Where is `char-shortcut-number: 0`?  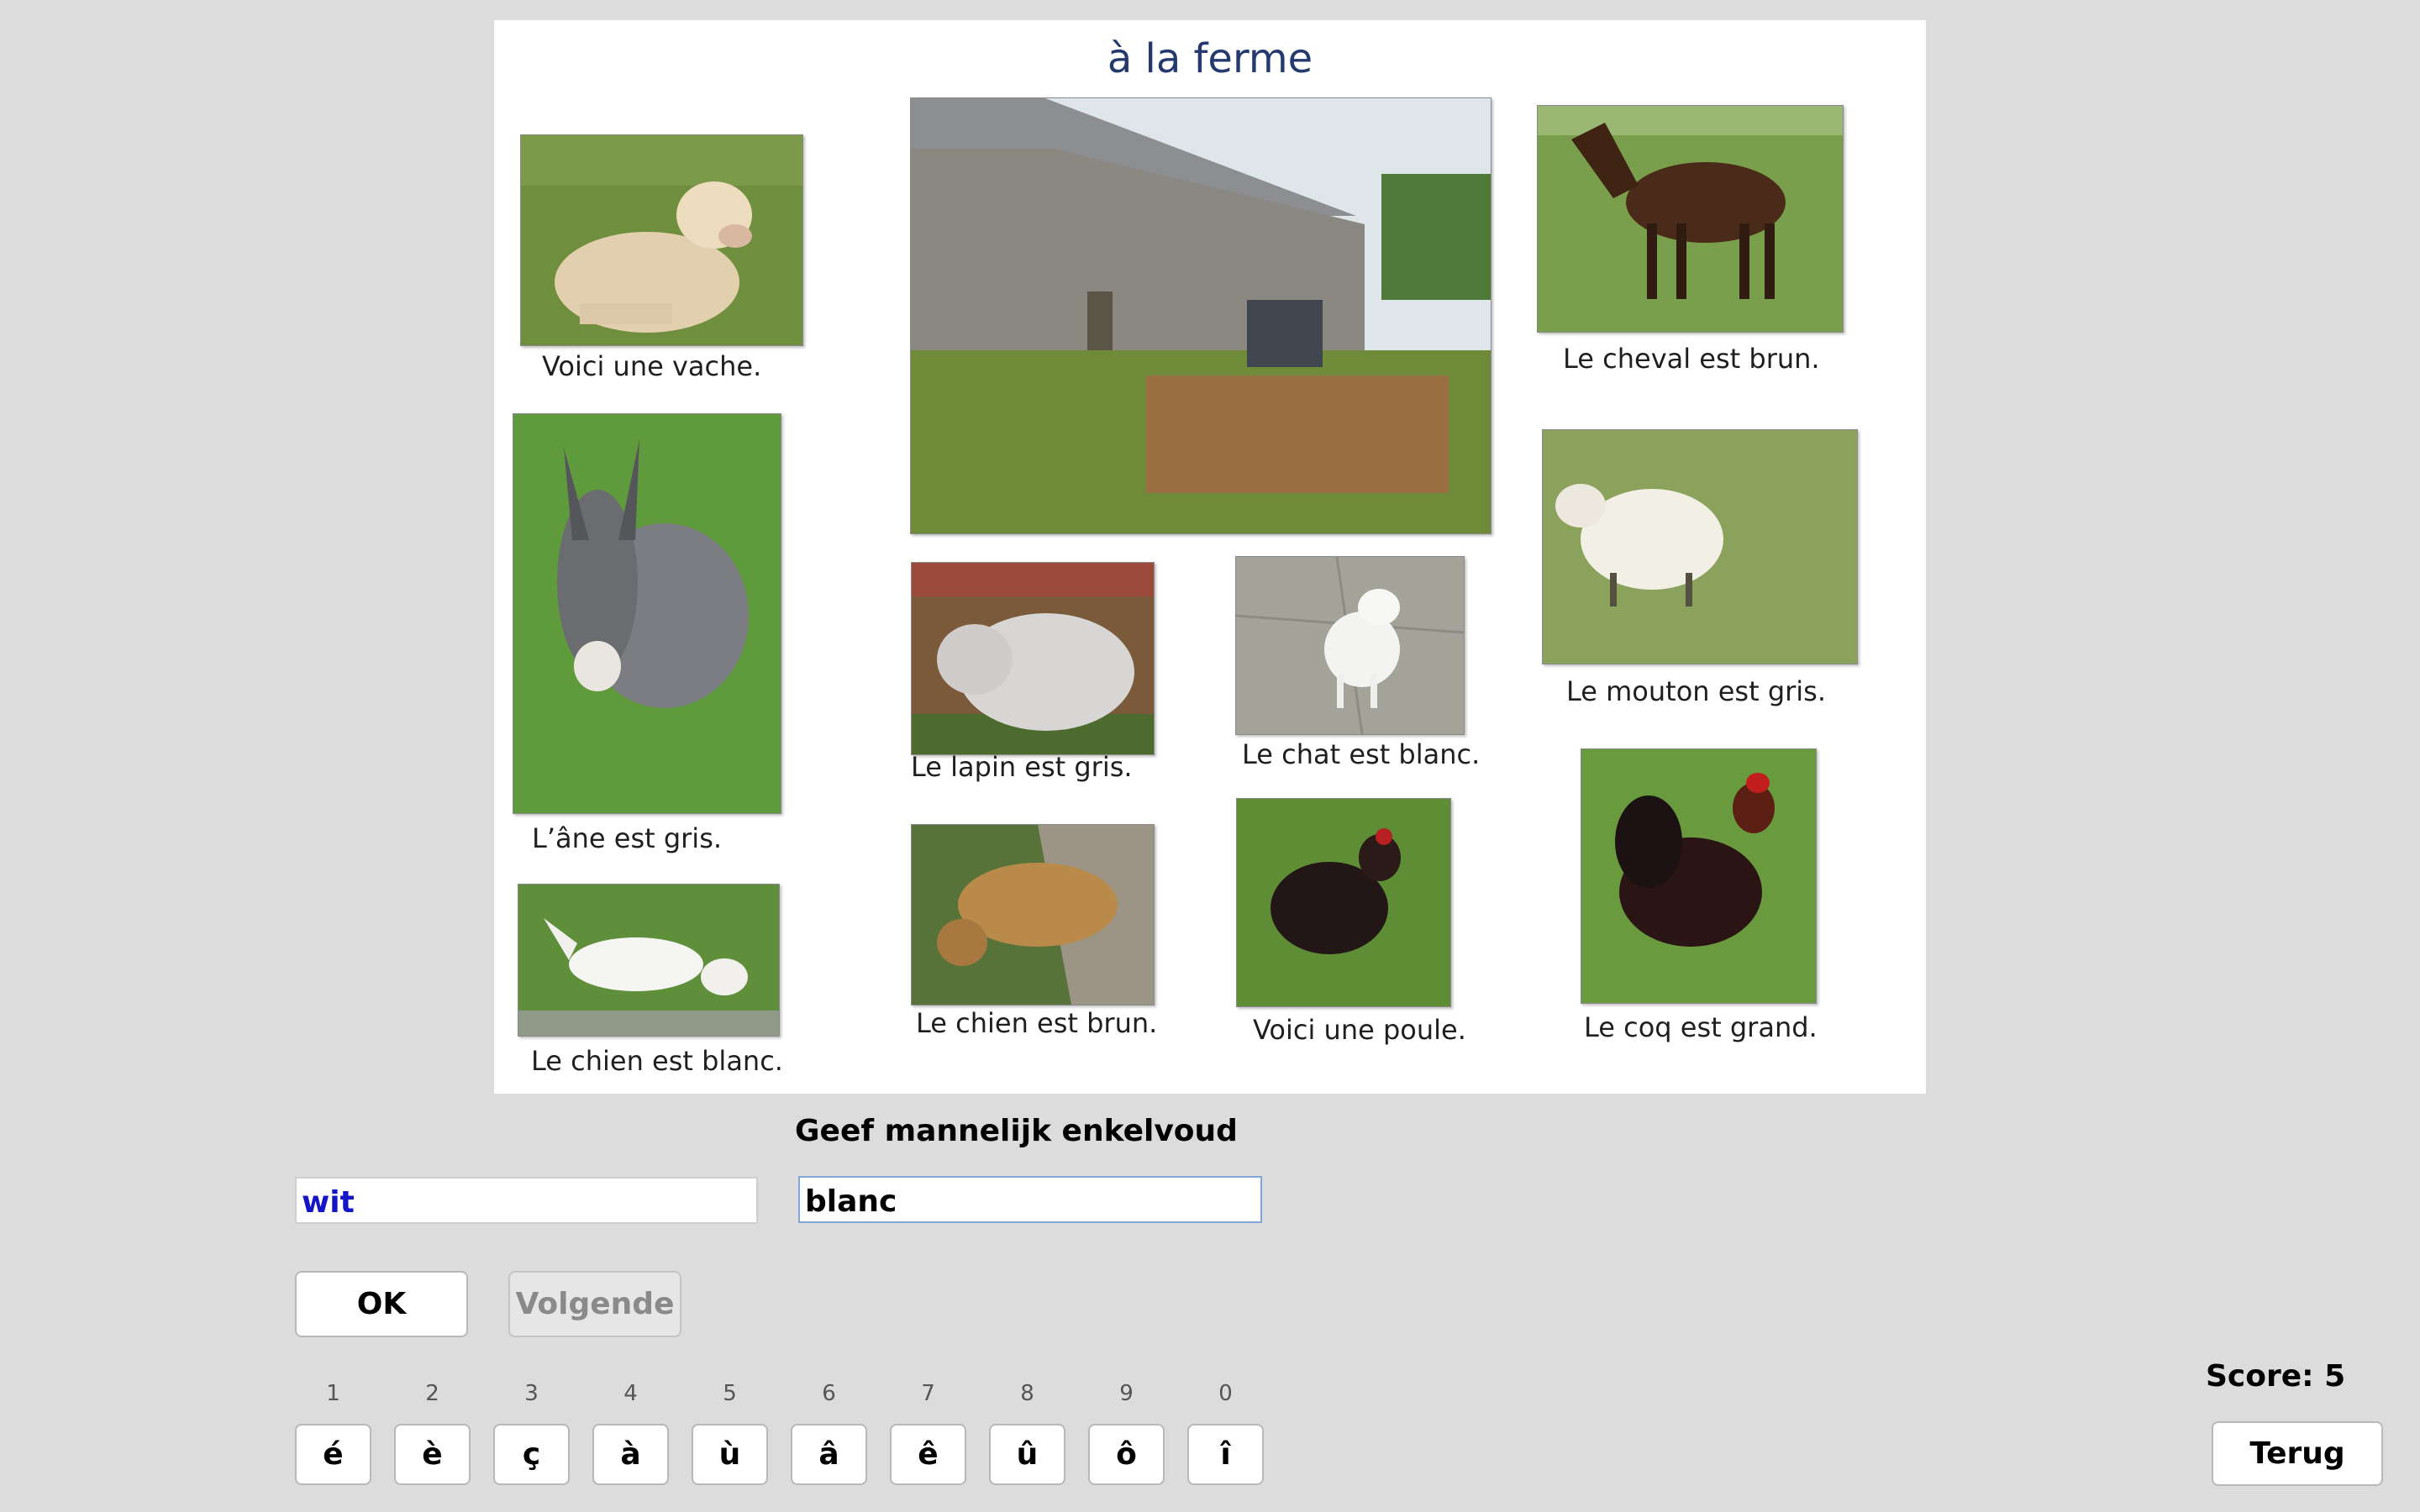
char-shortcut-number: 0 is located at coordinates (1225, 1393).